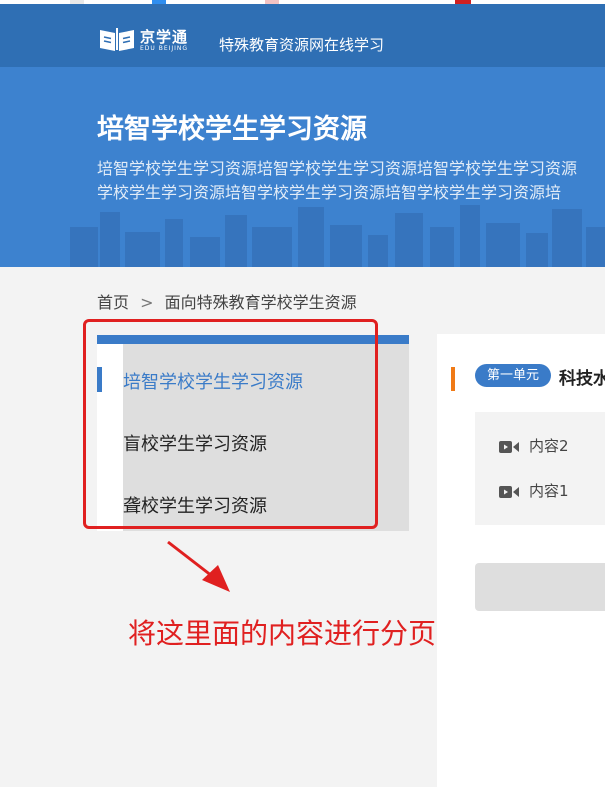 The height and width of the screenshot is (787, 605). I want to click on banner-title: 培智学校学生学习资源, so click(232, 129).